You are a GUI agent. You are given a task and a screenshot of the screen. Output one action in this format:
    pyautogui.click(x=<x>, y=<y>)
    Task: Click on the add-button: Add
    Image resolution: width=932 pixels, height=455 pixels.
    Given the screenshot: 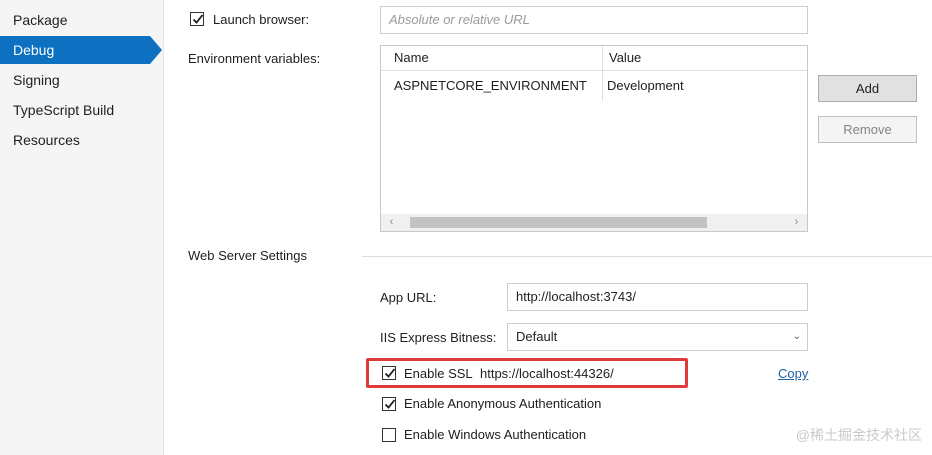 What is the action you would take?
    pyautogui.click(x=867, y=88)
    